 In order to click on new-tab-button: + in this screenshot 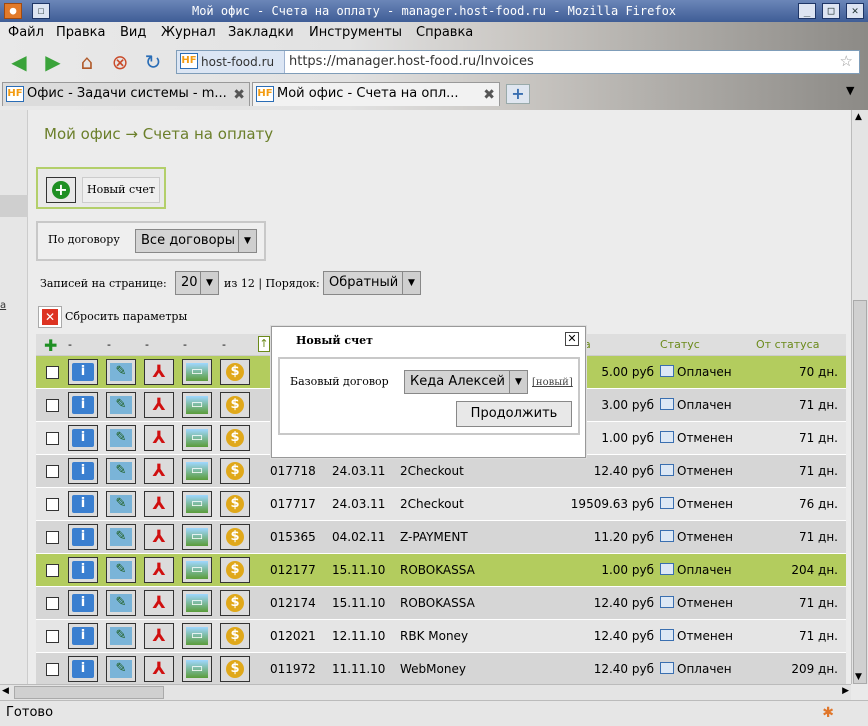, I will do `click(518, 94)`.